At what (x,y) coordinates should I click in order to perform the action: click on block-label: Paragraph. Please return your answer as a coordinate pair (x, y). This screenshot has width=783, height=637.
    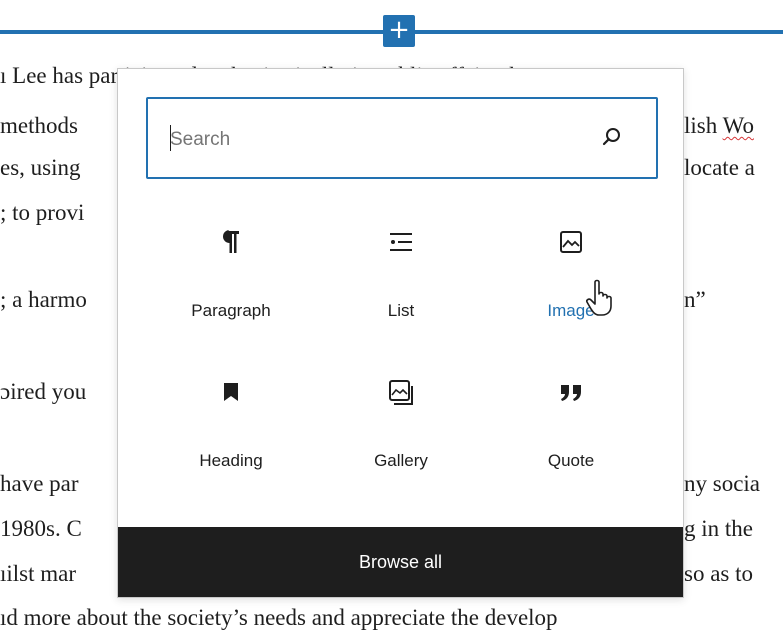
    Looking at the image, I should click on (231, 310).